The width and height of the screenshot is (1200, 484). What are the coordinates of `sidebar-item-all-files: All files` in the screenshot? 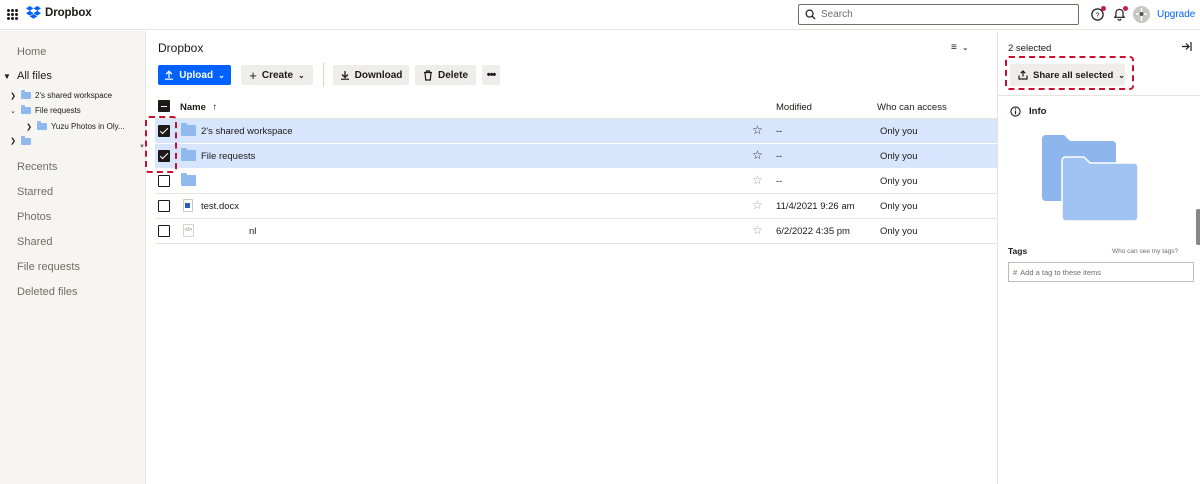 It's located at (34, 76).